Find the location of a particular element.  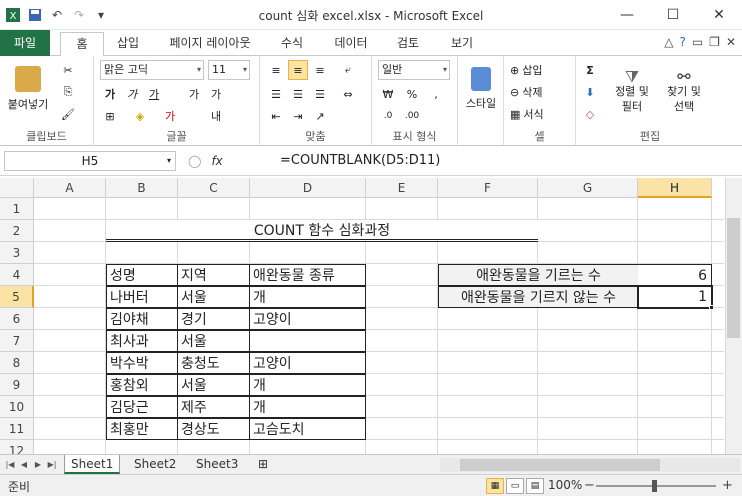

row-header: 11 is located at coordinates (17, 429).